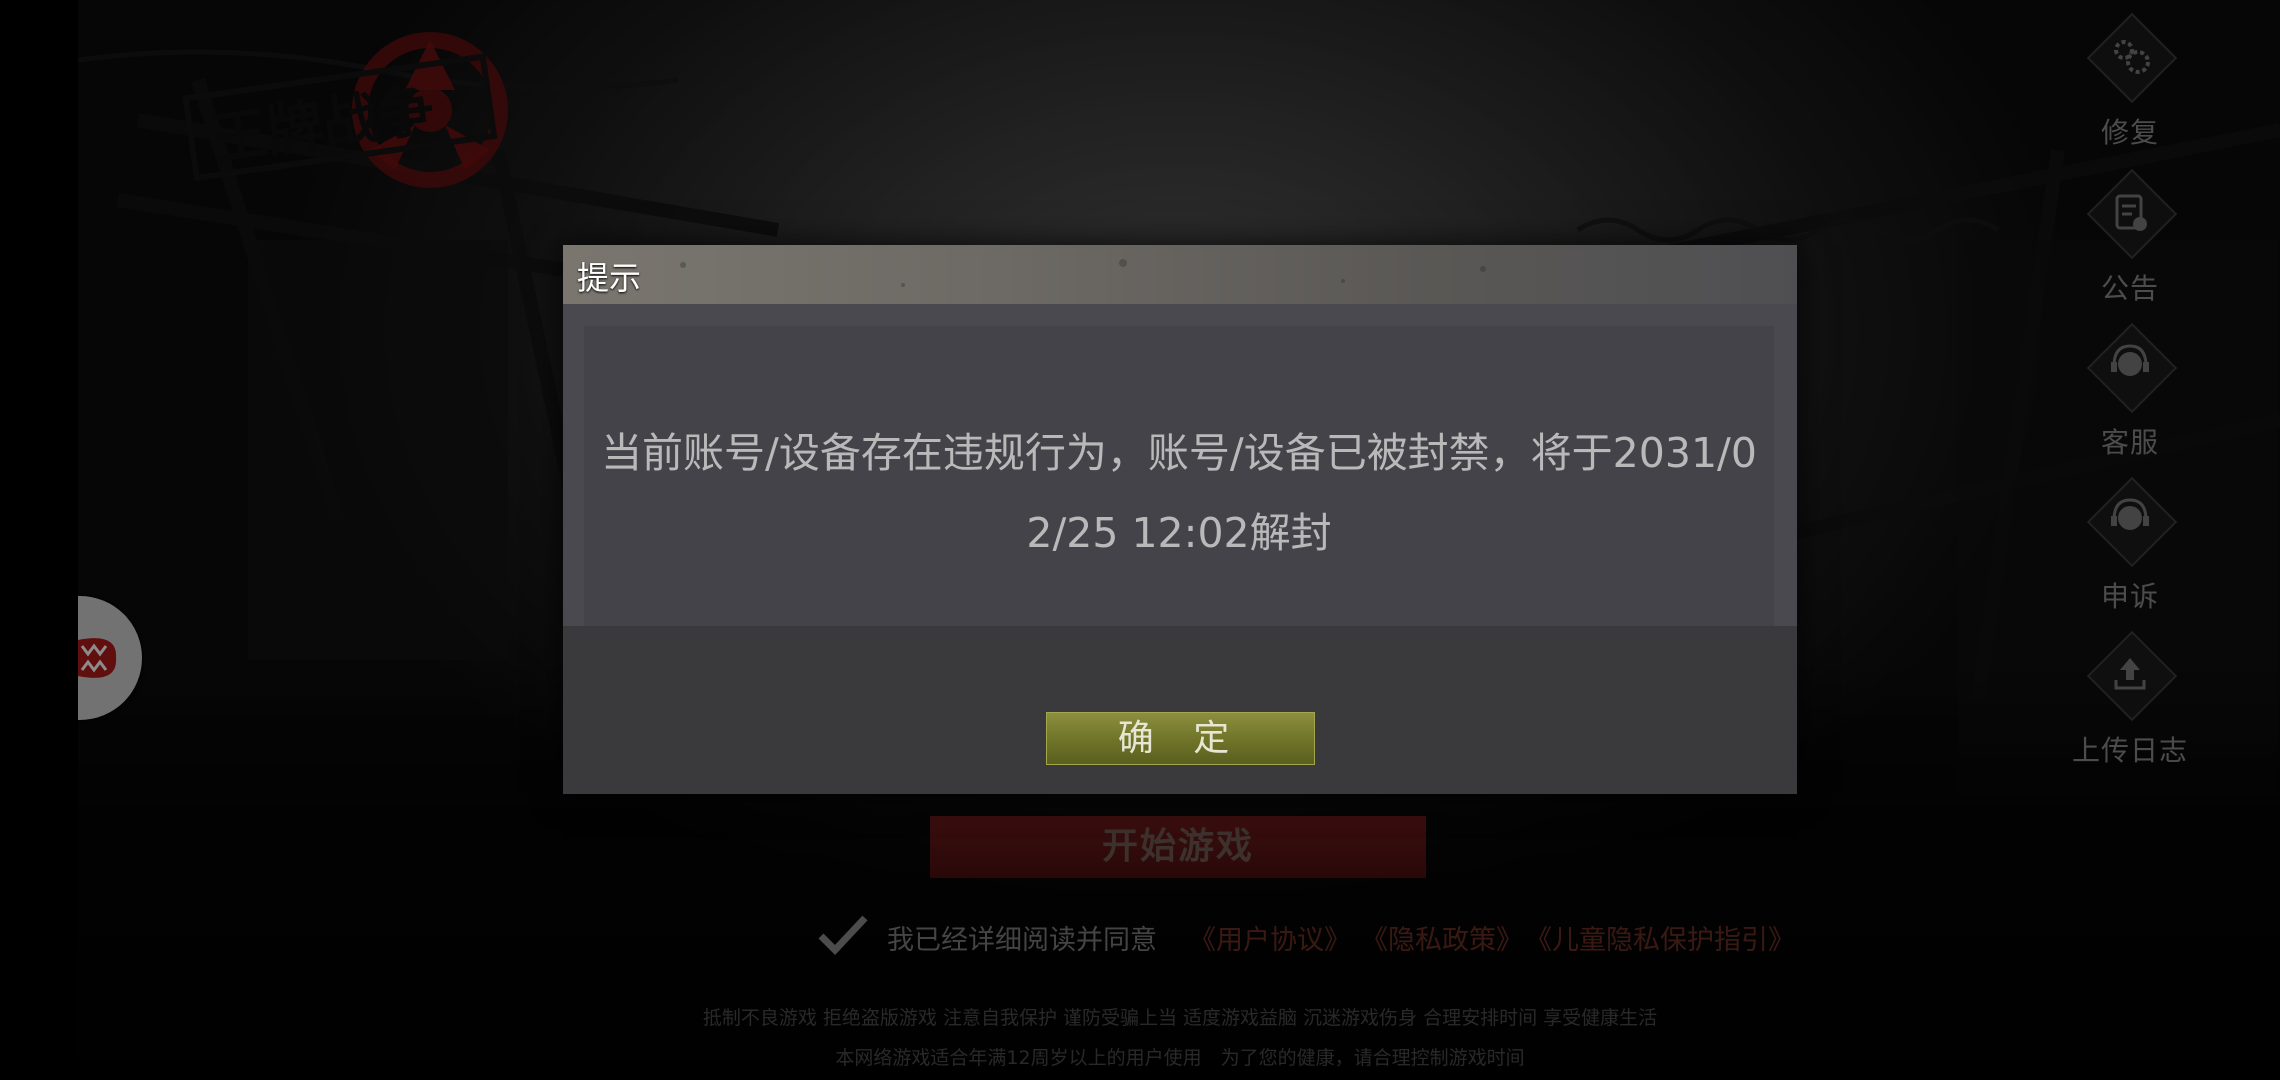 Image resolution: width=2280 pixels, height=1080 pixels. I want to click on dialog-footer, so click(1180, 710).